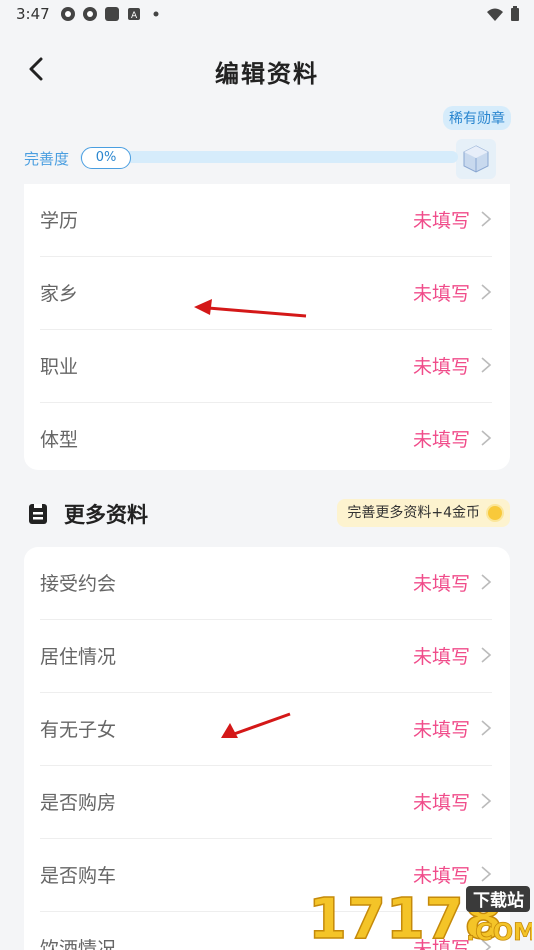  I want to click on status-right, so click(503, 16).